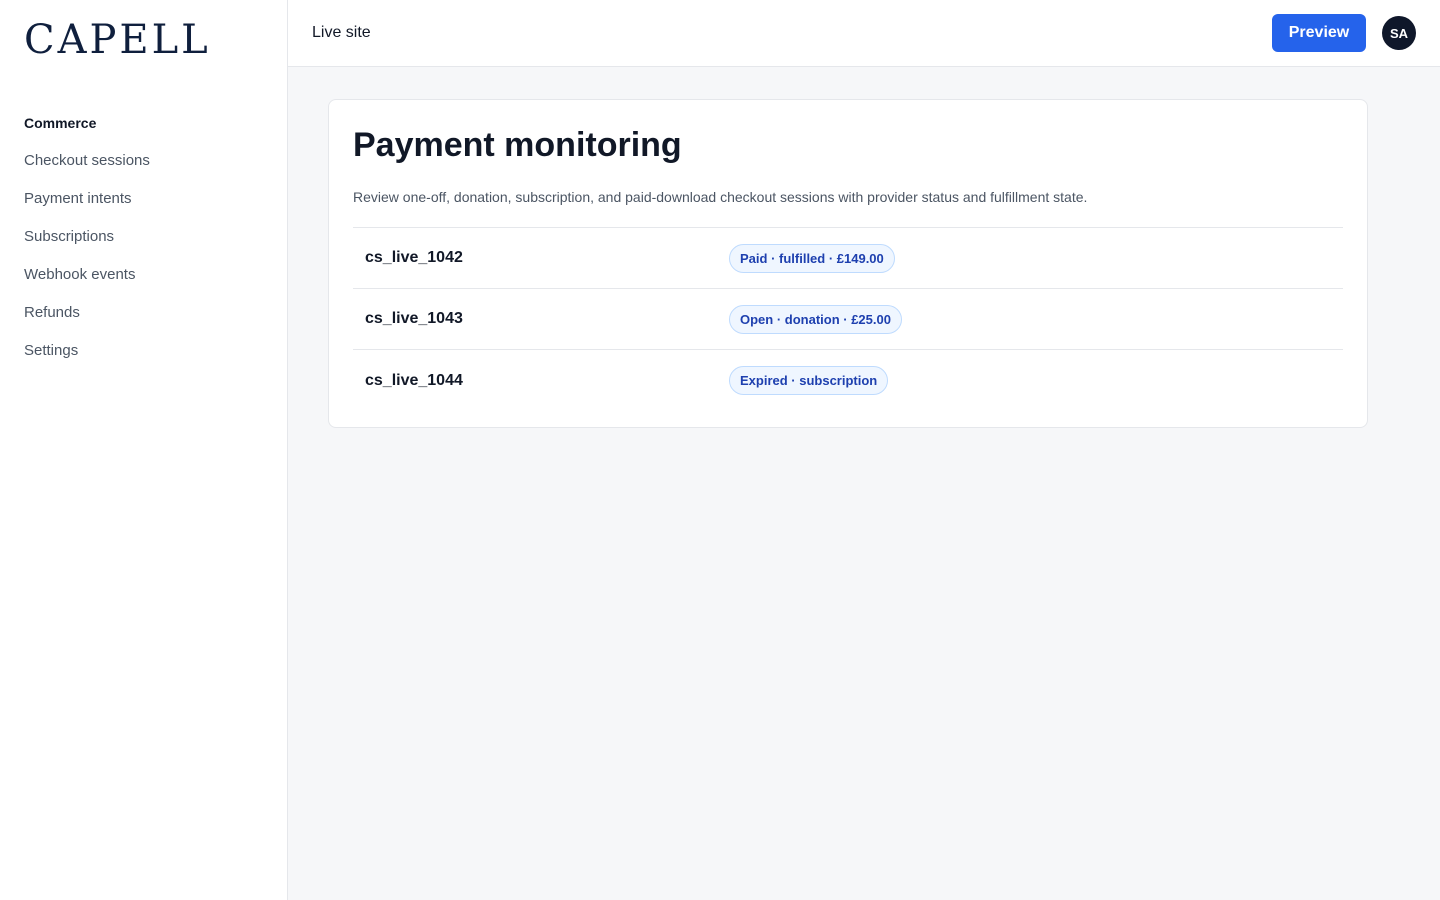  Describe the element at coordinates (864, 33) in the screenshot. I see `topbar: Live site Preview SA` at that location.